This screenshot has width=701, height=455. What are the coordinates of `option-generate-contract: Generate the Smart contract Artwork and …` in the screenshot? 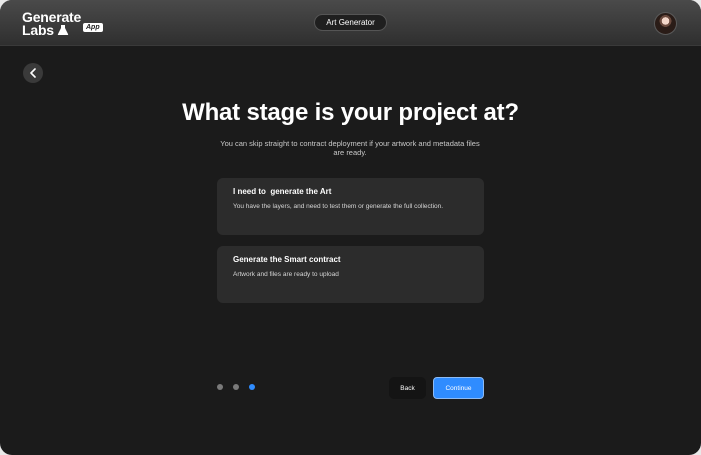 It's located at (350, 274).